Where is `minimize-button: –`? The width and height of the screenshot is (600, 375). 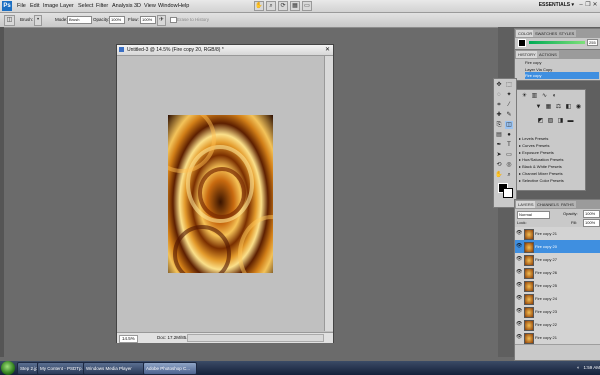
minimize-button: – is located at coordinates (581, 5).